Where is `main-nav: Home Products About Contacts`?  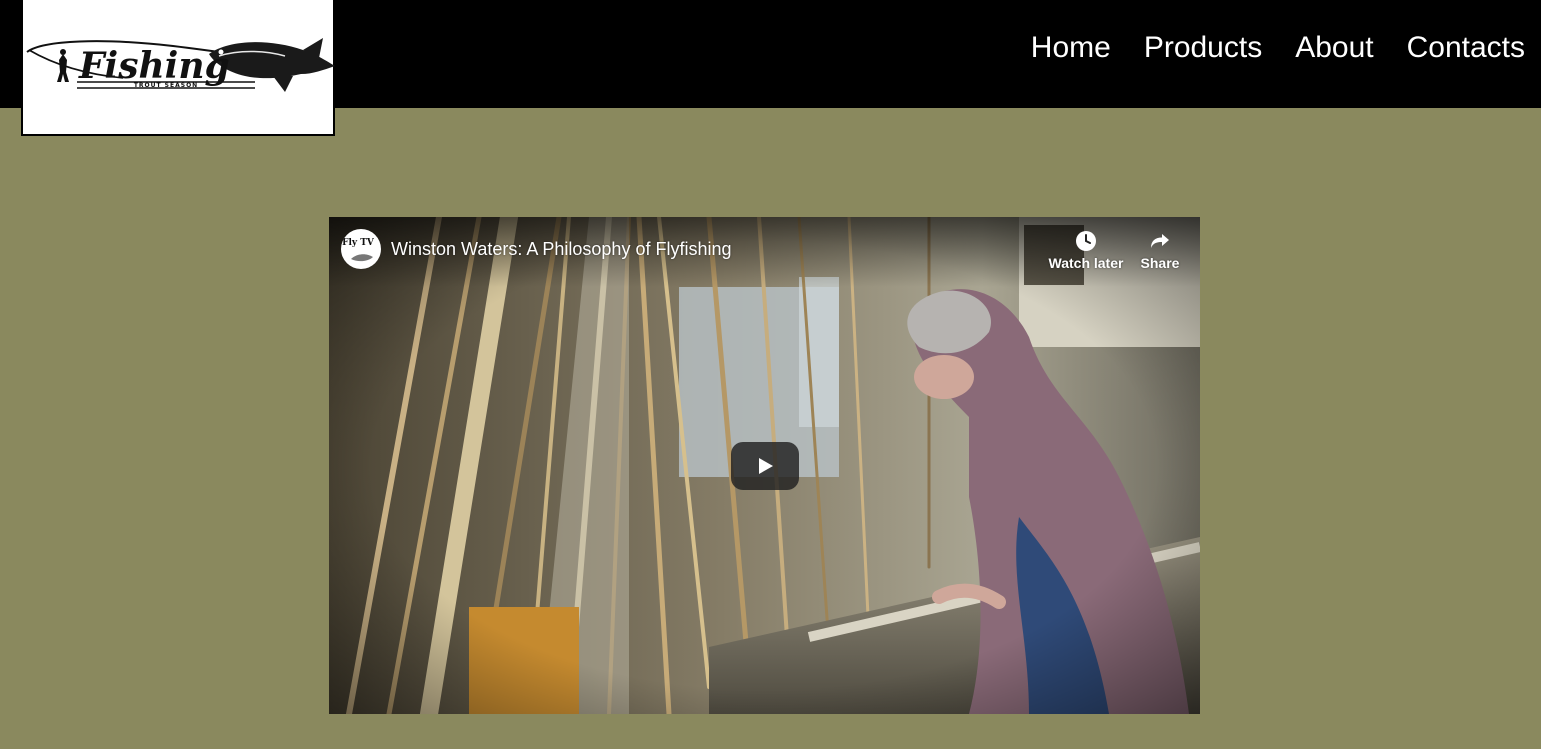 main-nav: Home Products About Contacts is located at coordinates (1261, 48).